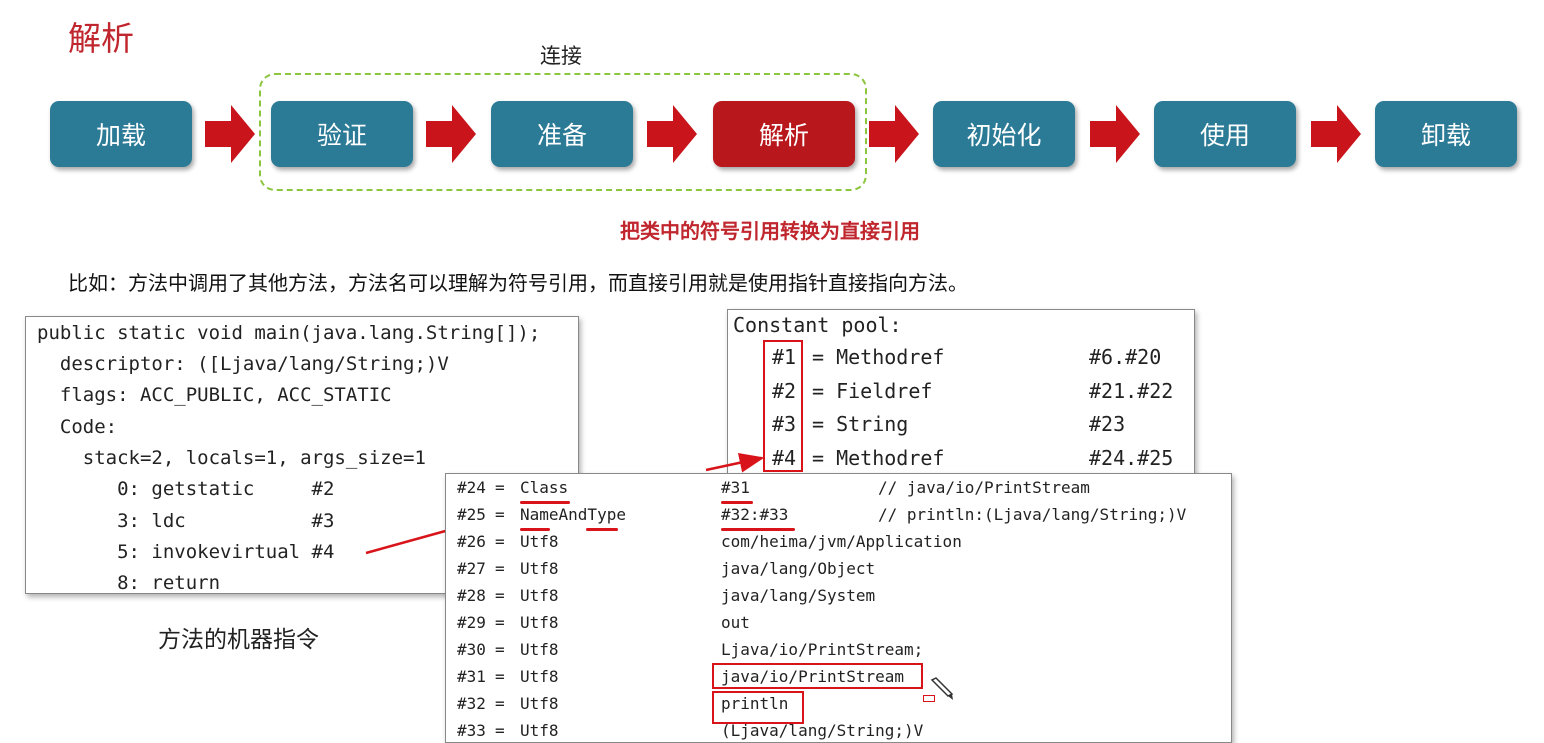 This screenshot has width=1544, height=743. What do you see at coordinates (841, 541) in the screenshot?
I see `cp-value: com/heima/jvm/Application` at bounding box center [841, 541].